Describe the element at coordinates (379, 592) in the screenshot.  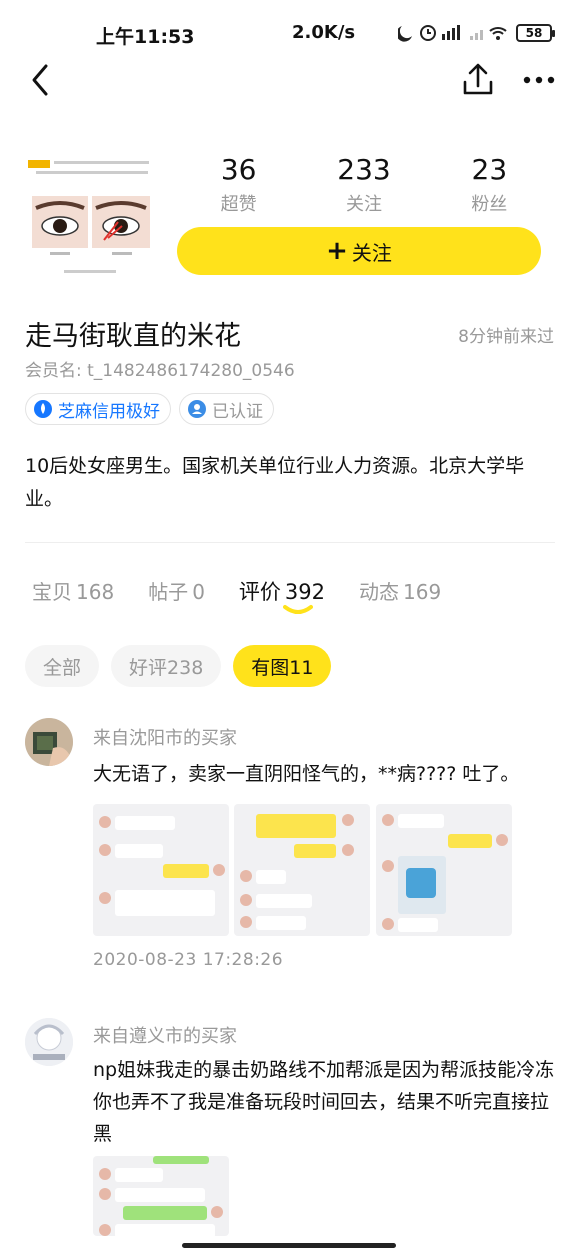
I see `tab-label: 动态` at that location.